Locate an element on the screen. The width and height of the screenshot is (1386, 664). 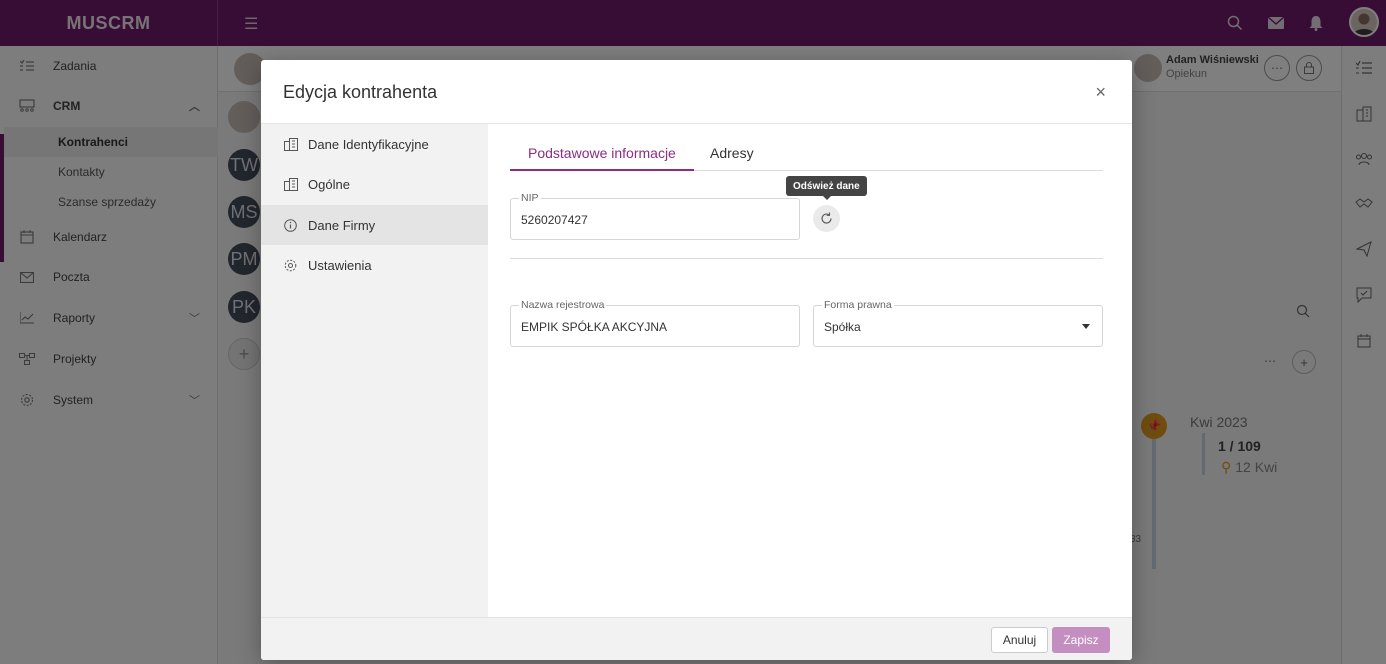
save-button: Zapisz is located at coordinates (1081, 640).